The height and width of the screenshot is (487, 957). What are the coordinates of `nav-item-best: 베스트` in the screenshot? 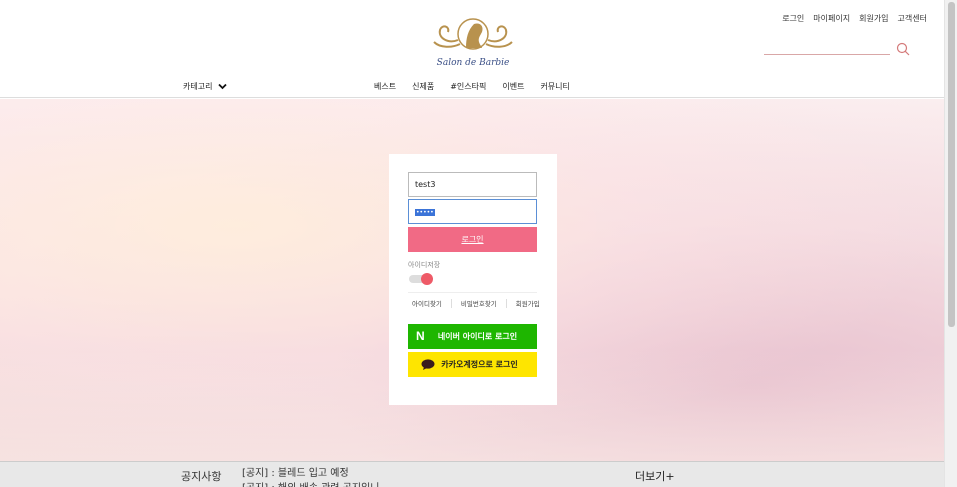 It's located at (385, 86).